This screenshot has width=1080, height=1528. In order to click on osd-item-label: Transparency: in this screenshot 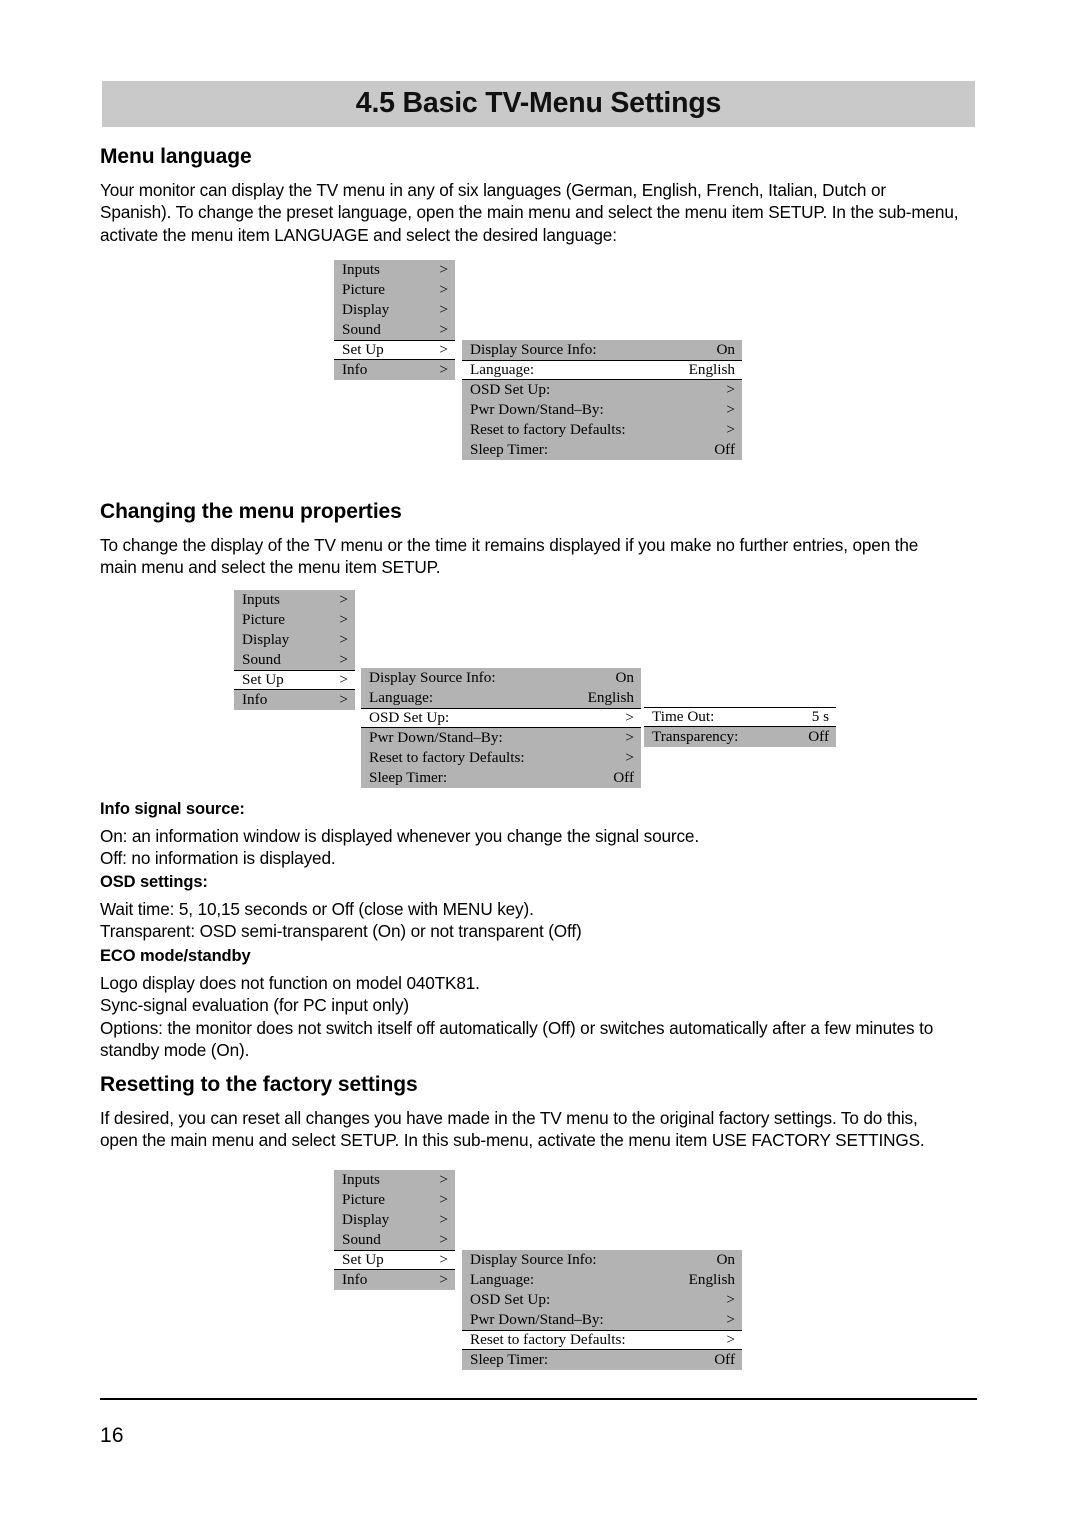, I will do `click(695, 736)`.